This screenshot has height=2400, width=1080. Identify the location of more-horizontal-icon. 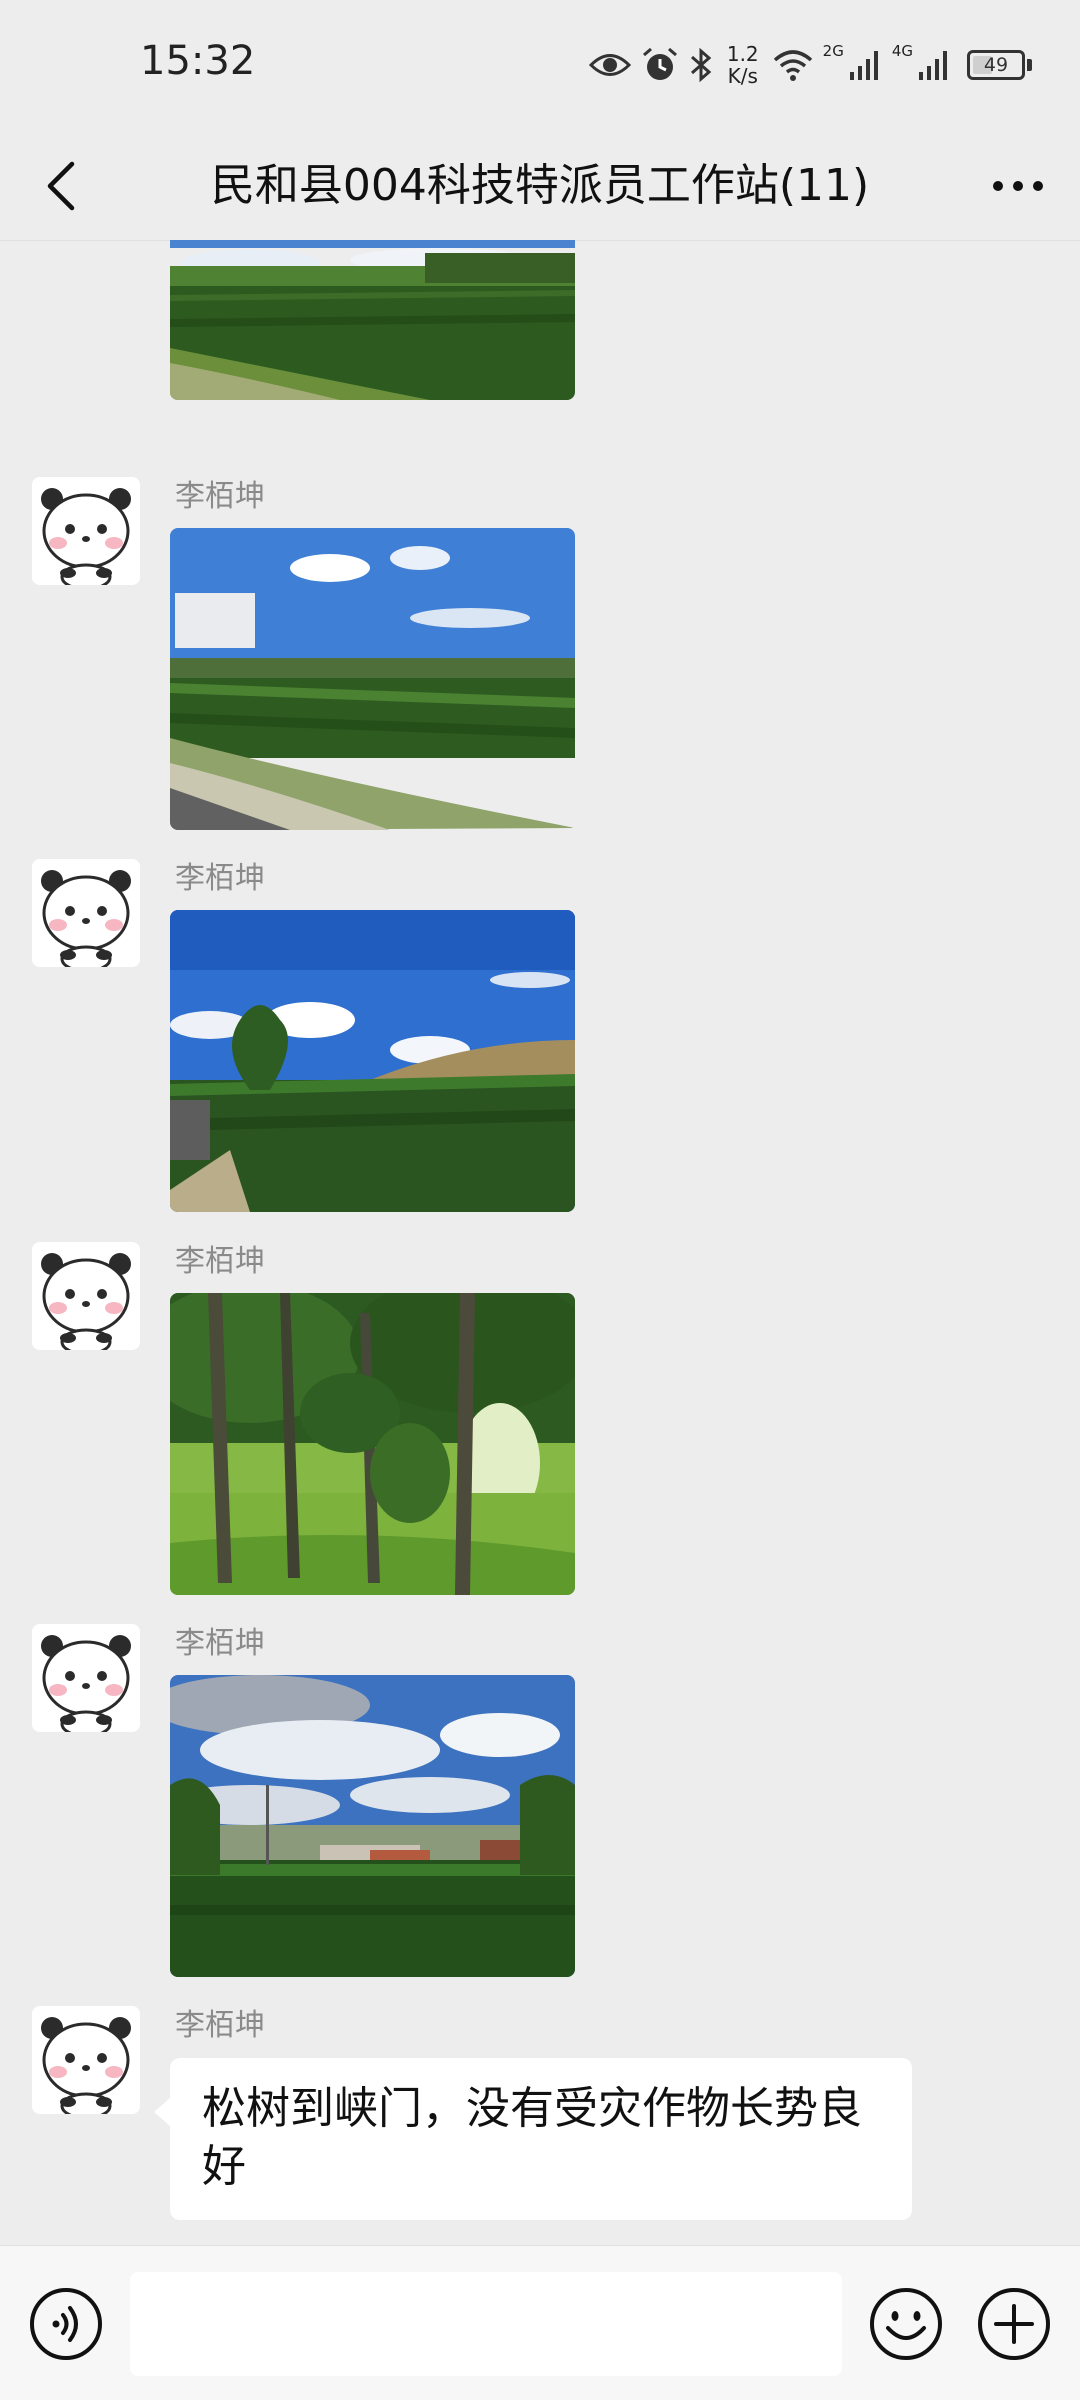
(1018, 186).